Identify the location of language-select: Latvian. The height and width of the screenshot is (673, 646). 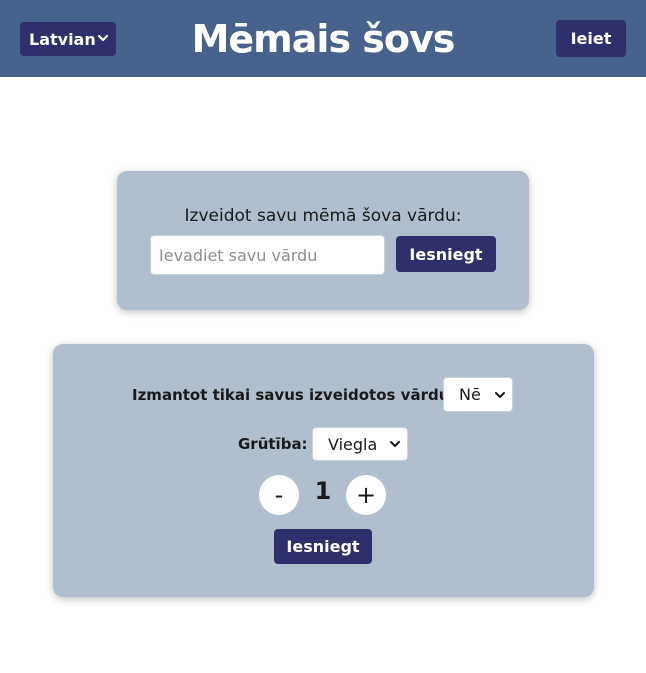
(68, 39).